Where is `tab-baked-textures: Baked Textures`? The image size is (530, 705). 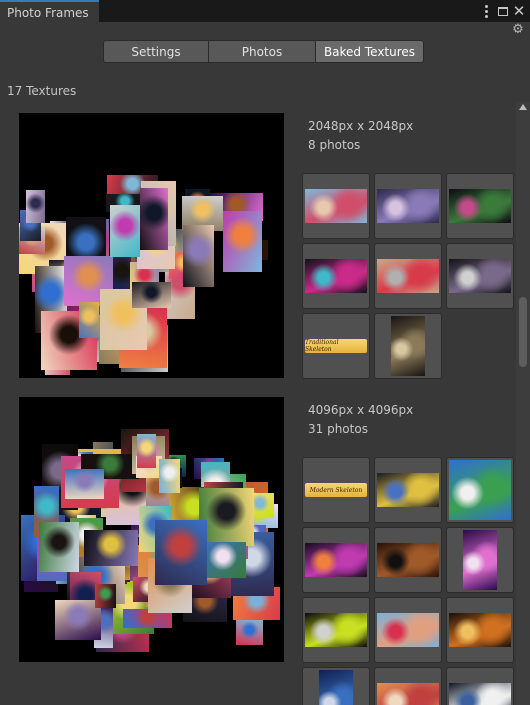
tab-baked-textures: Baked Textures is located at coordinates (370, 51).